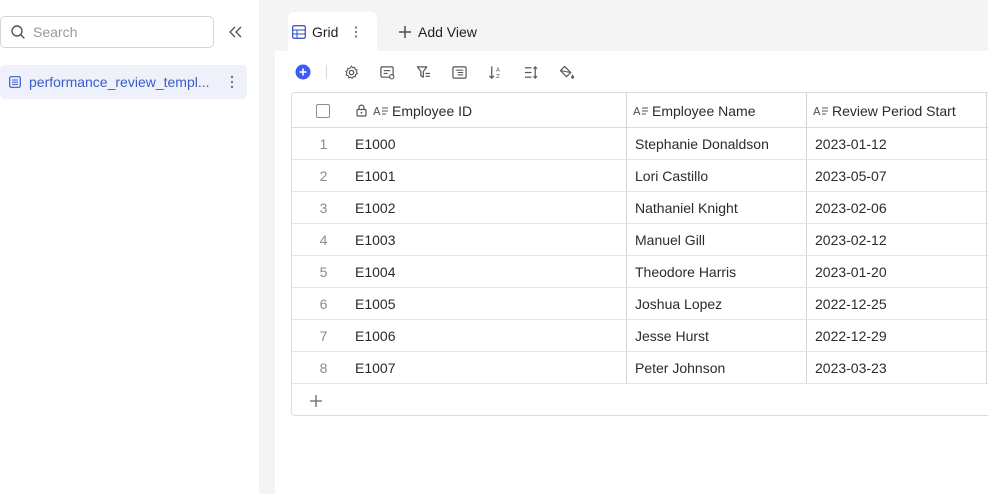 The width and height of the screenshot is (988, 494). Describe the element at coordinates (323, 368) in the screenshot. I see `row-number: 8` at that location.